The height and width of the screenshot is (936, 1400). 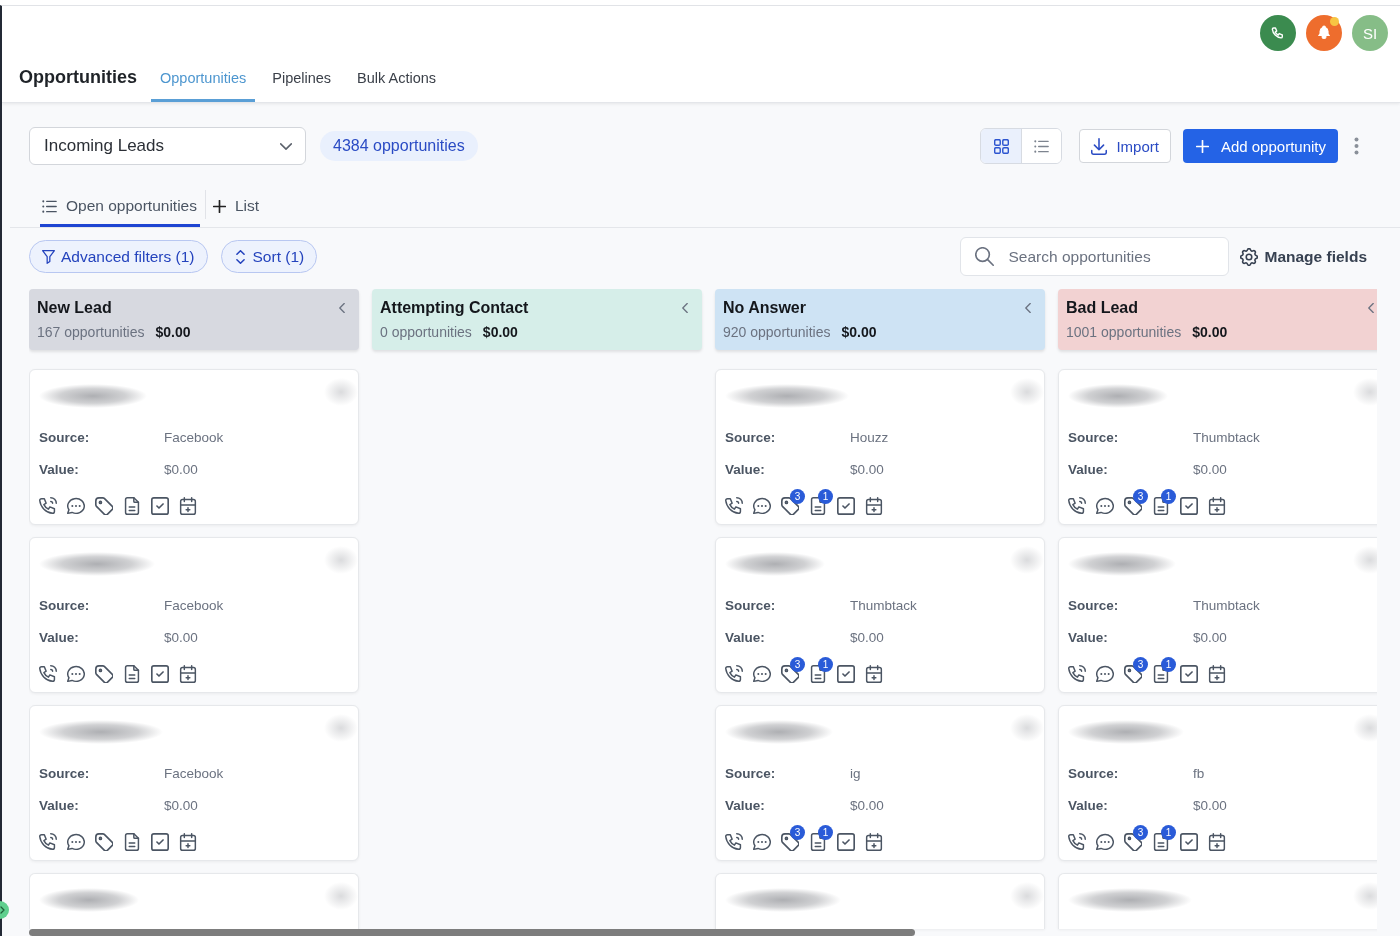 I want to click on list-view-button, so click(x=1041, y=146).